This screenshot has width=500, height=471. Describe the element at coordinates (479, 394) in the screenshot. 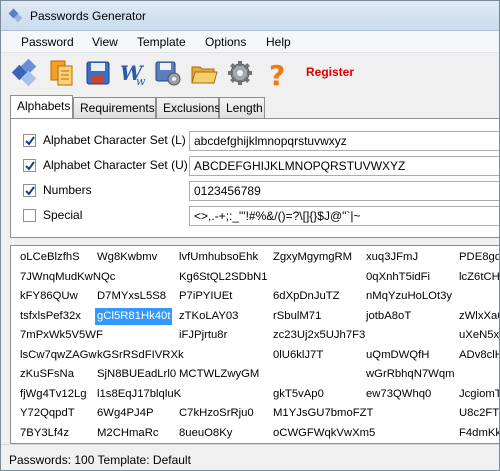

I see `password-item: JcgiomTGZwhW6` at that location.